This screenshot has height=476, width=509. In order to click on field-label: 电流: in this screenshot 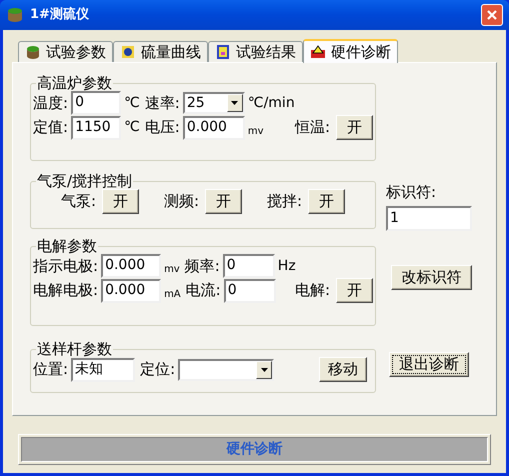, I will do `click(203, 291)`.